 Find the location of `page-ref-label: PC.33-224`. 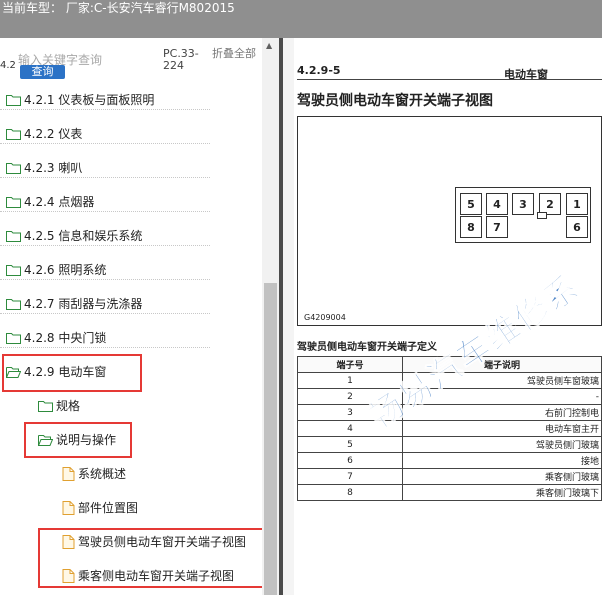

page-ref-label: PC.33-224 is located at coordinates (181, 59).